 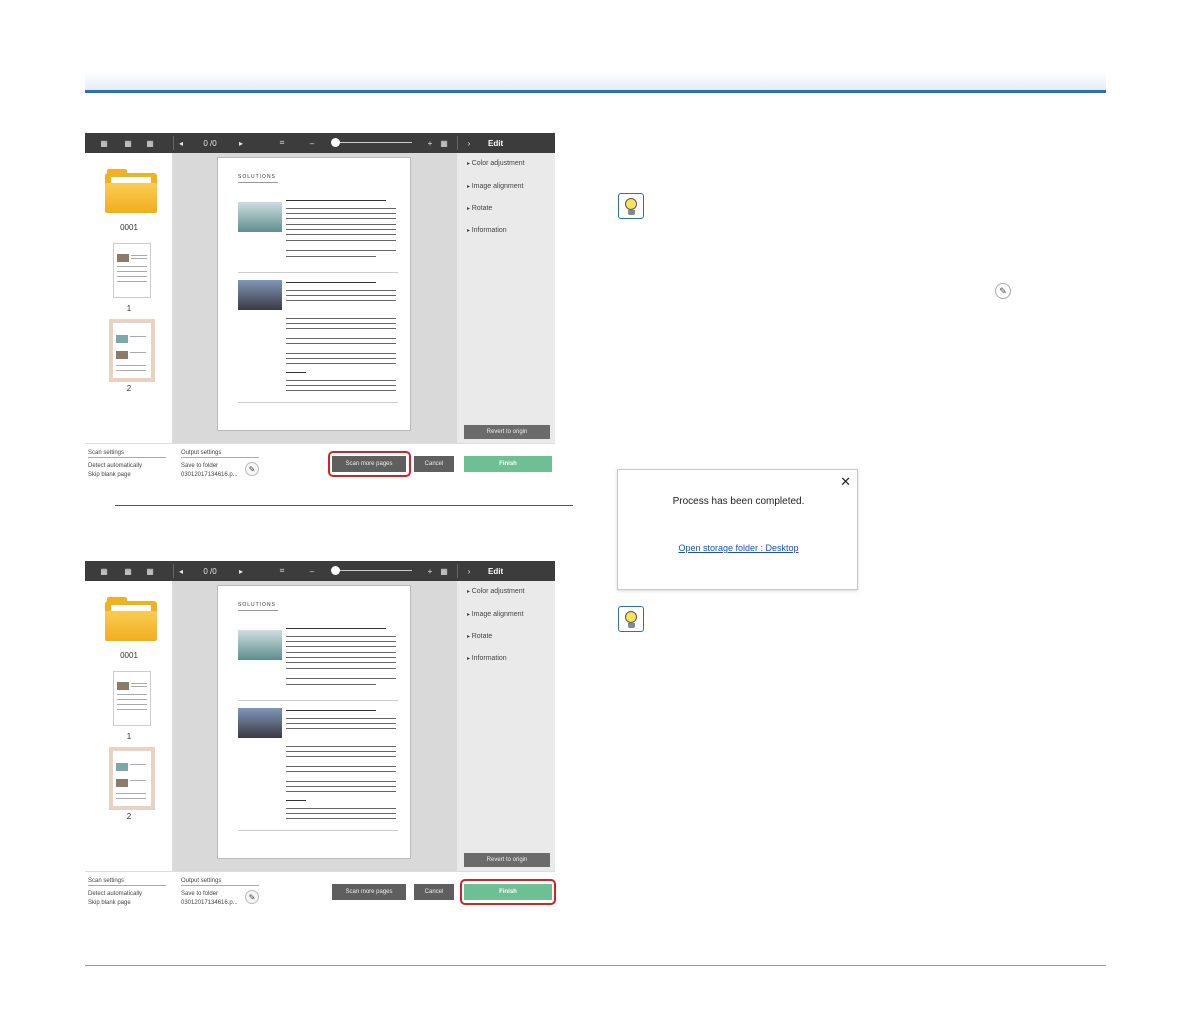 What do you see at coordinates (369, 892) in the screenshot?
I see `scan-more-pages-button: Scan more pages` at bounding box center [369, 892].